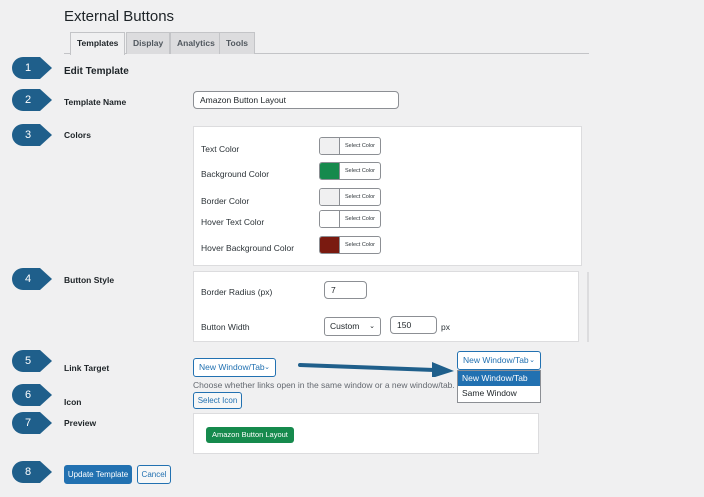 This screenshot has height=497, width=704. I want to click on callout-7: 7, so click(32, 423).